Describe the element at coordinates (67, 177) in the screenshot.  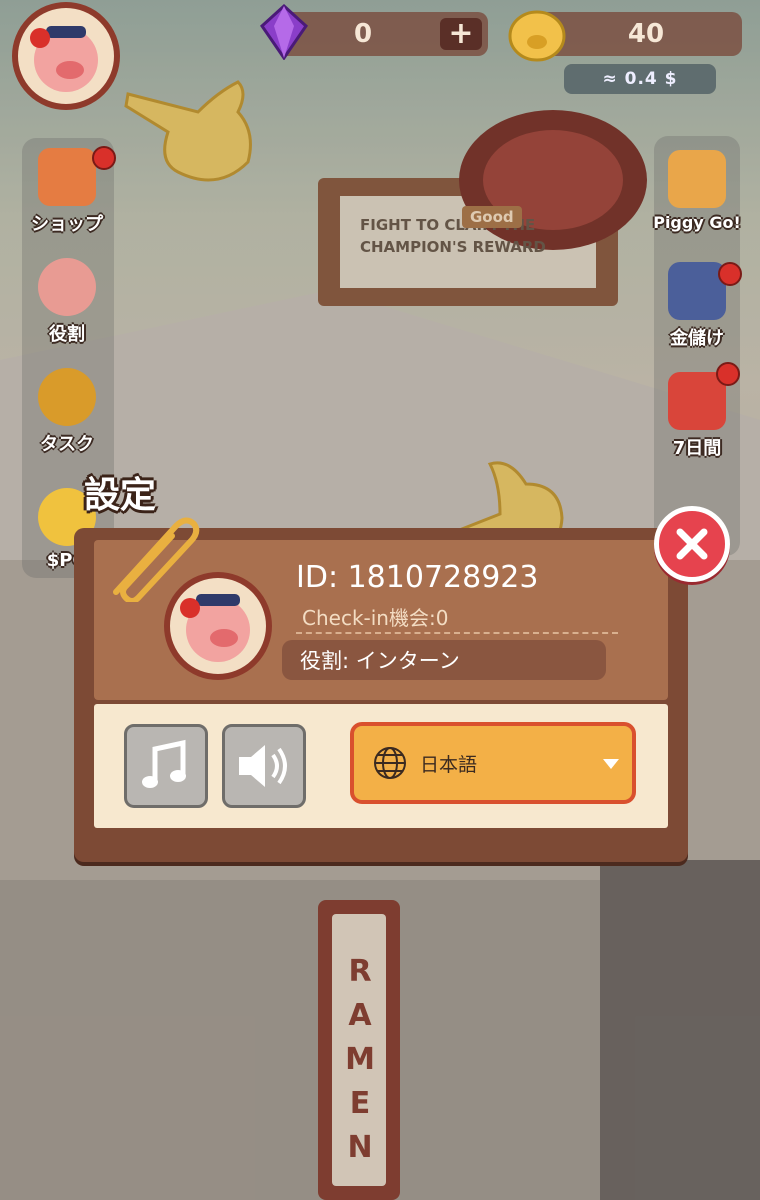
I see `shop-icon` at that location.